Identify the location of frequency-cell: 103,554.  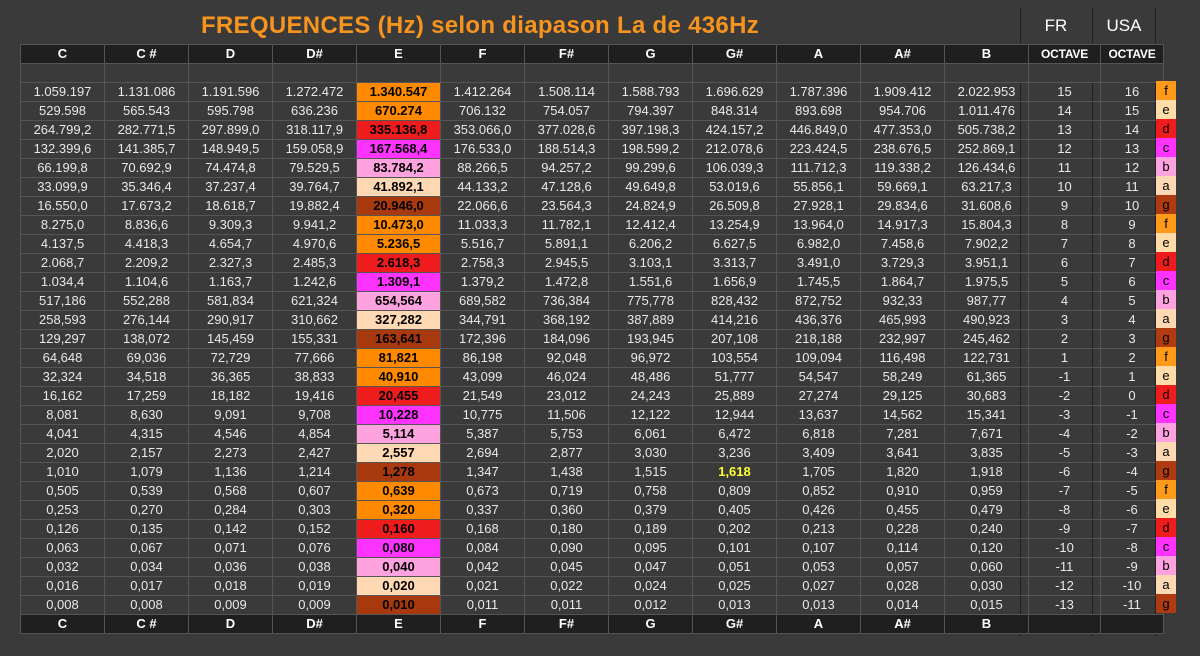
(734, 358).